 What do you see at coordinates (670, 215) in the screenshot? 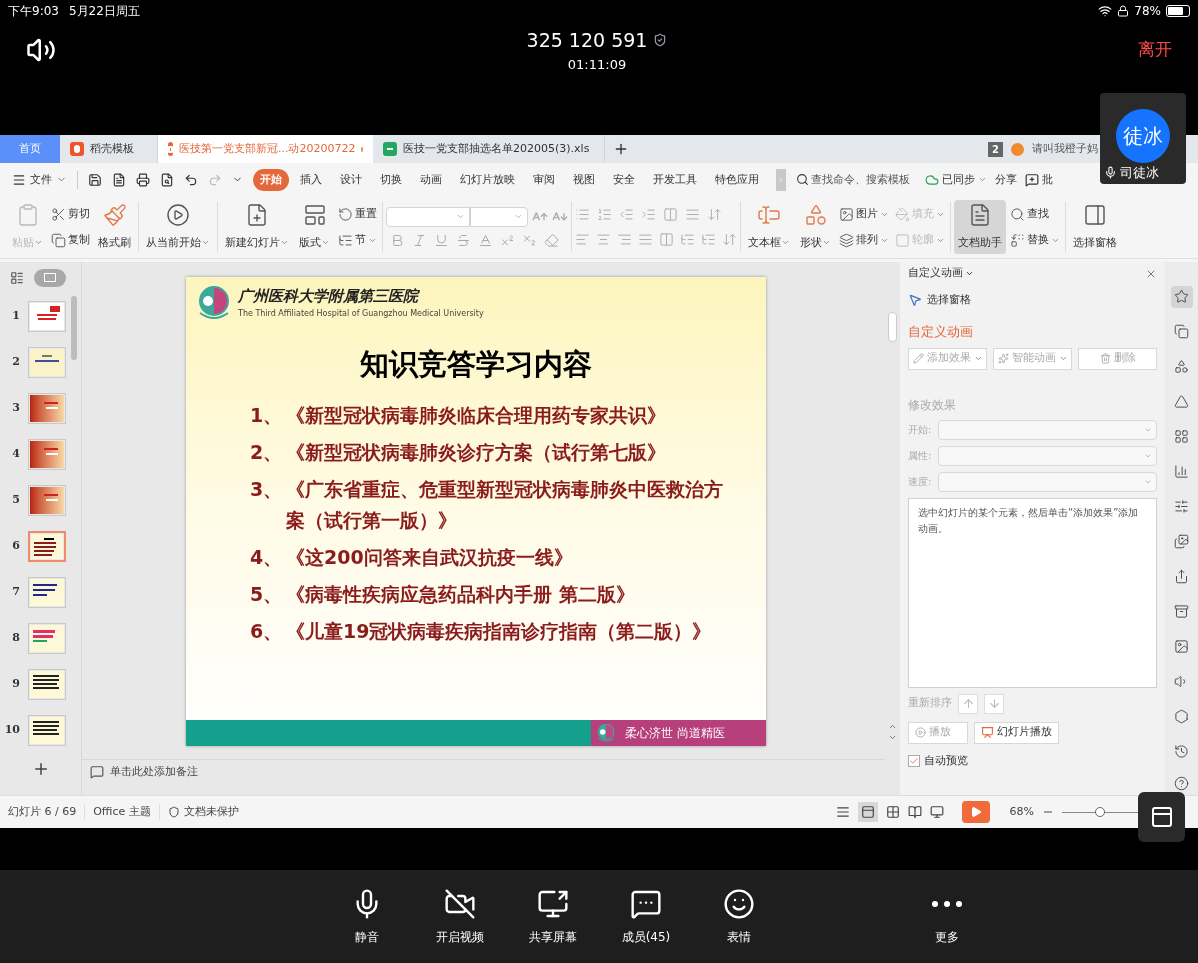
I see `text-direction-icon` at bounding box center [670, 215].